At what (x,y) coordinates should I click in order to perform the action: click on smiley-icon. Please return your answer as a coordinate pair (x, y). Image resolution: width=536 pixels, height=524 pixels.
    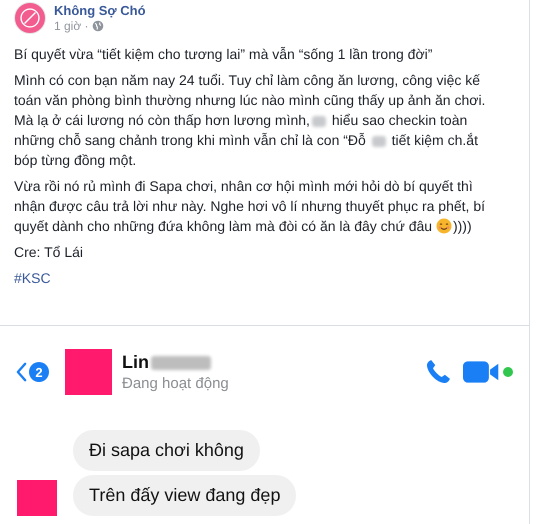
    Looking at the image, I should click on (444, 226).